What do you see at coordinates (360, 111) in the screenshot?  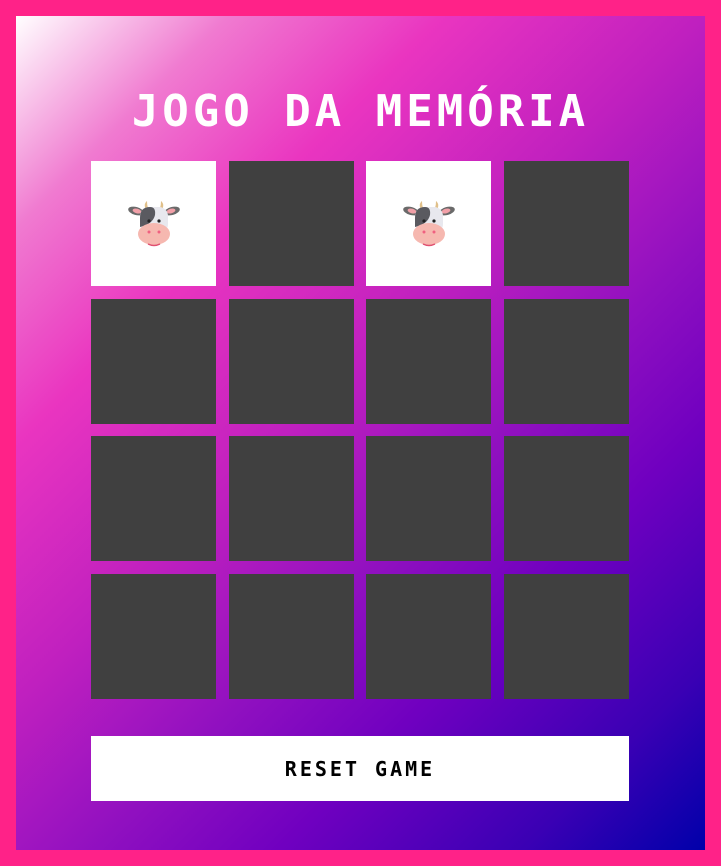 I see `page-title: JOGO DA MEMÓRIA` at bounding box center [360, 111].